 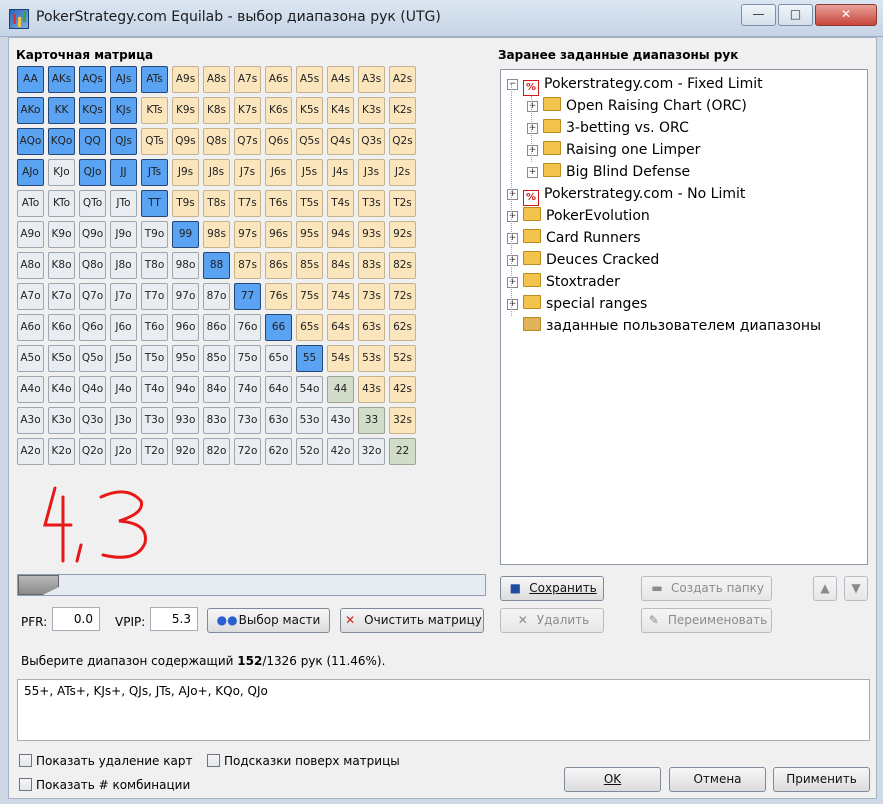 What do you see at coordinates (309, 79) in the screenshot?
I see `hand-cell-A5s: A5s` at bounding box center [309, 79].